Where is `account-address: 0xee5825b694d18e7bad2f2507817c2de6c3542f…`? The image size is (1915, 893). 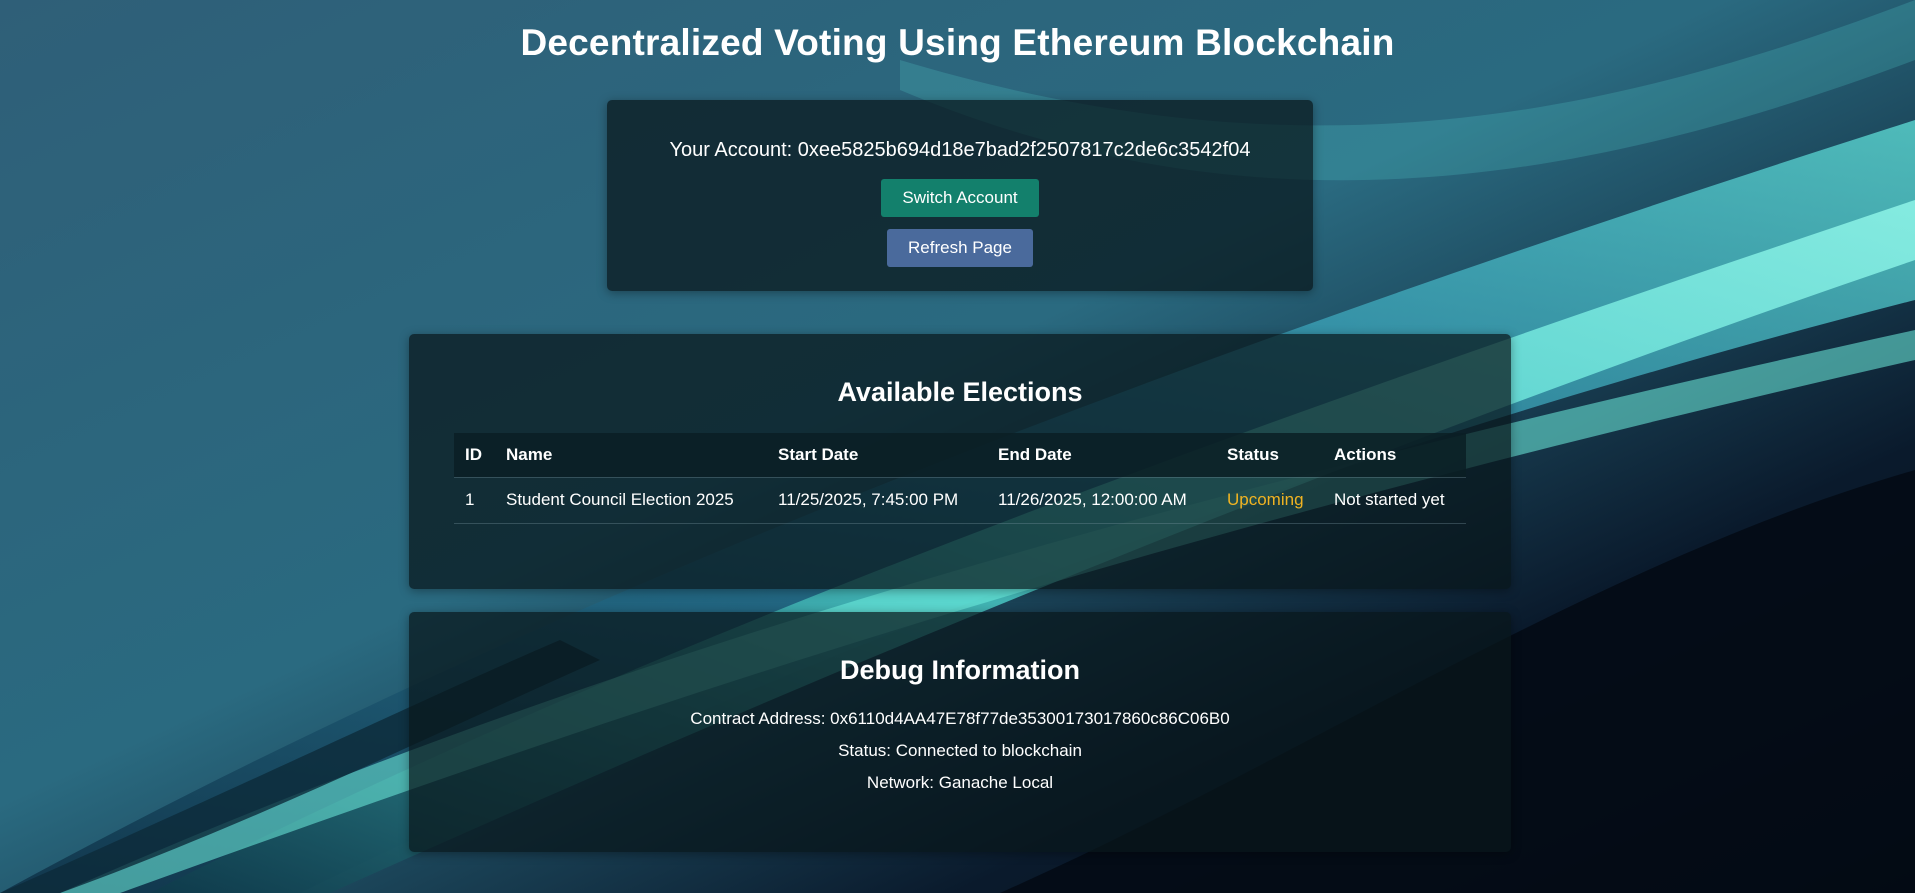
account-address: 0xee5825b694d18e7bad2f2507817c2de6c3542f… is located at coordinates (1024, 150).